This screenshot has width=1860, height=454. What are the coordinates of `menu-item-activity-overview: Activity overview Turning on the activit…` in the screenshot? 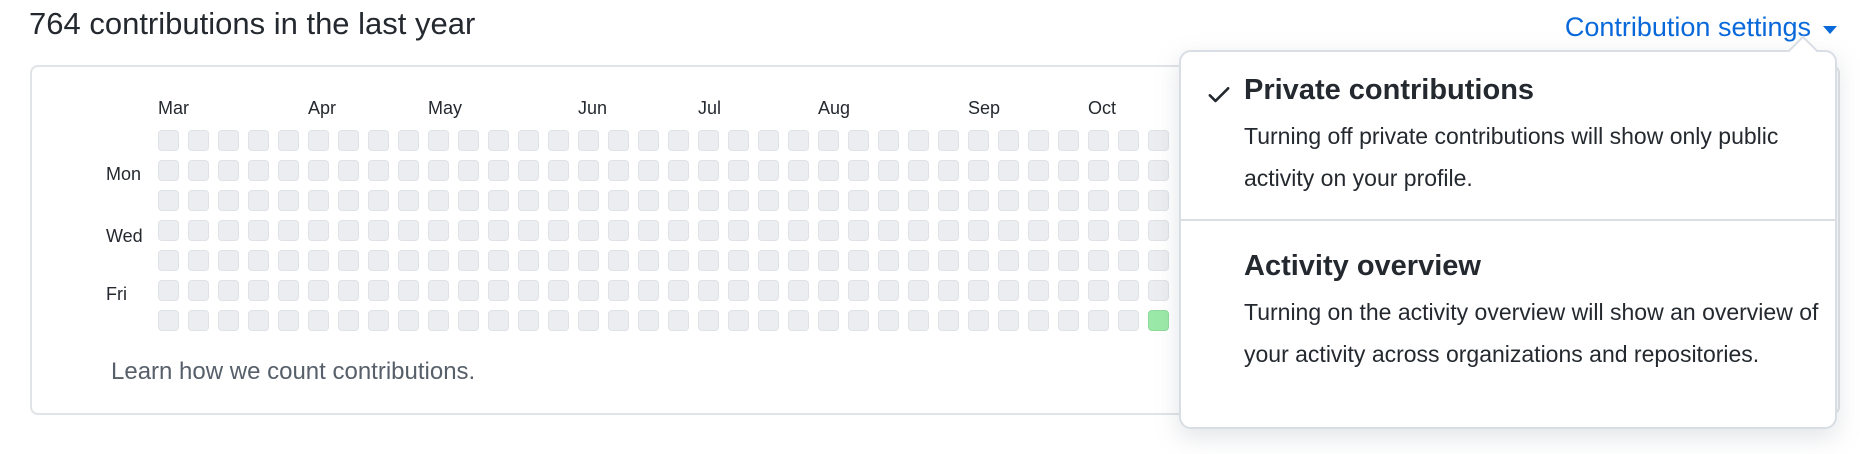 It's located at (1508, 312).